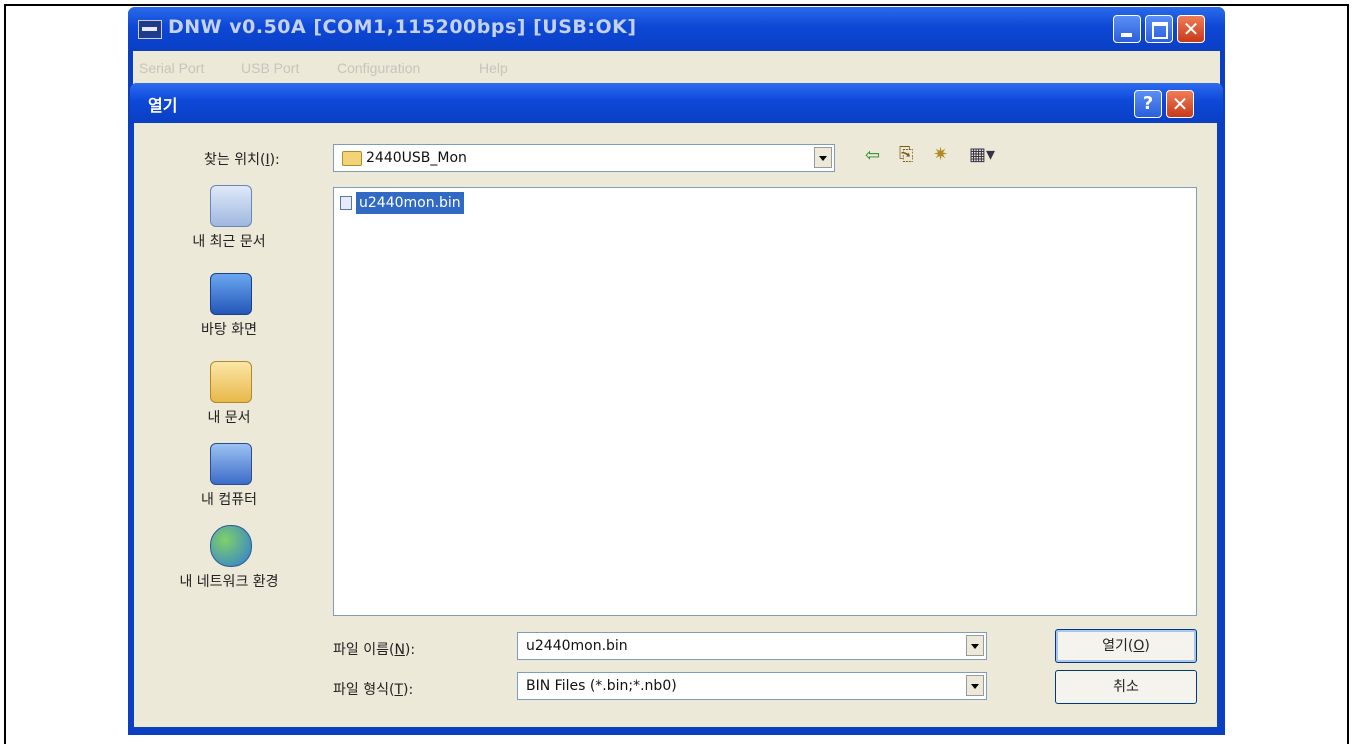 This screenshot has height=744, width=1355. I want to click on dialog-title: 열기, so click(163, 105).